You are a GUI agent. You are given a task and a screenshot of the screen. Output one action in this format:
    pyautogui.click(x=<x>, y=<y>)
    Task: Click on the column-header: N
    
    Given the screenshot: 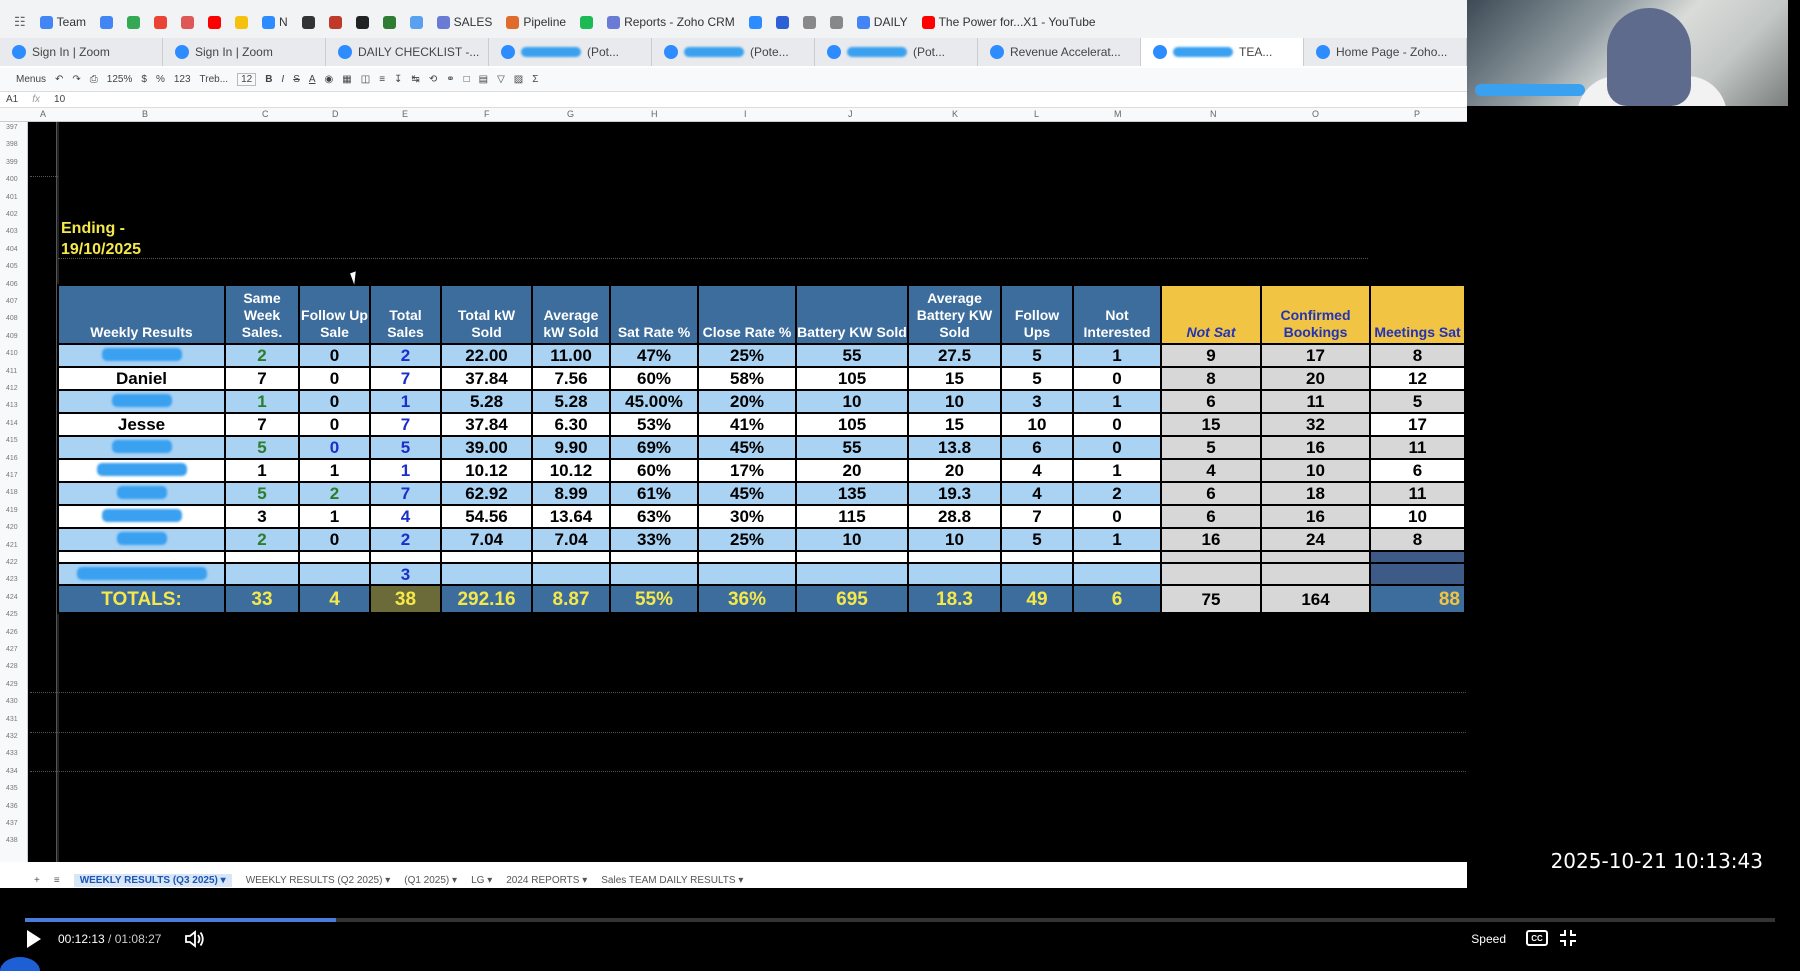 What is the action you would take?
    pyautogui.click(x=1213, y=114)
    